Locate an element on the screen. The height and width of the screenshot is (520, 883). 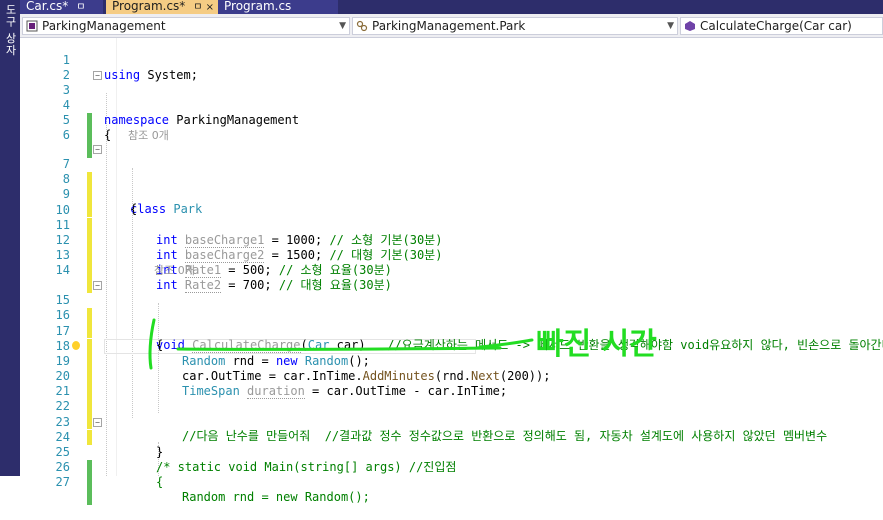
class-dropdown: ParkingManagement.Park ▼ is located at coordinates (515, 26).